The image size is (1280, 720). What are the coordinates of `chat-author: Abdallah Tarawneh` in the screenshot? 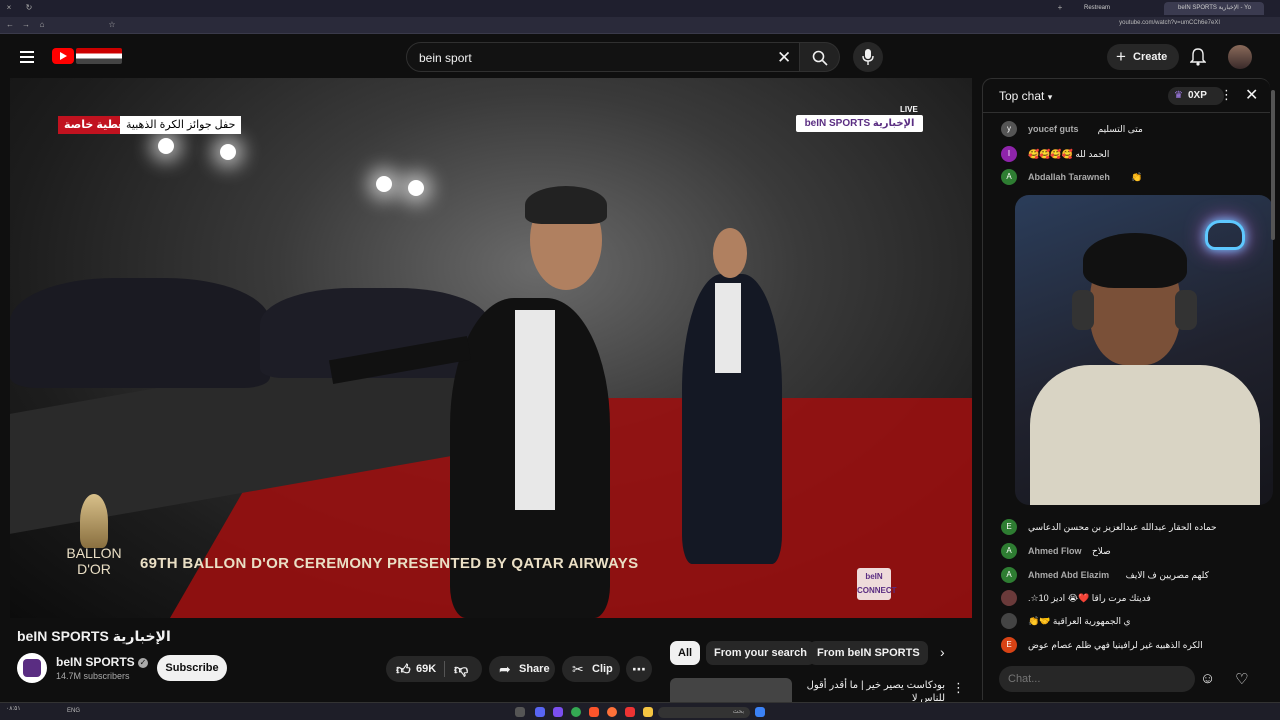 It's located at (1069, 177).